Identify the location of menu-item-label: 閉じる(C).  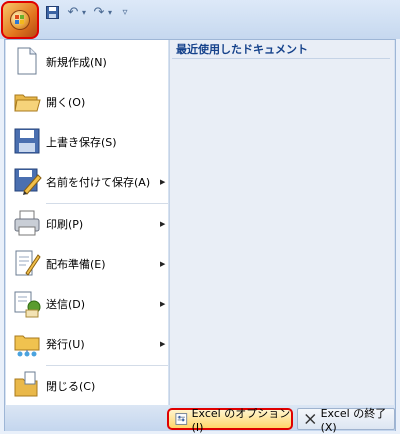
(71, 386).